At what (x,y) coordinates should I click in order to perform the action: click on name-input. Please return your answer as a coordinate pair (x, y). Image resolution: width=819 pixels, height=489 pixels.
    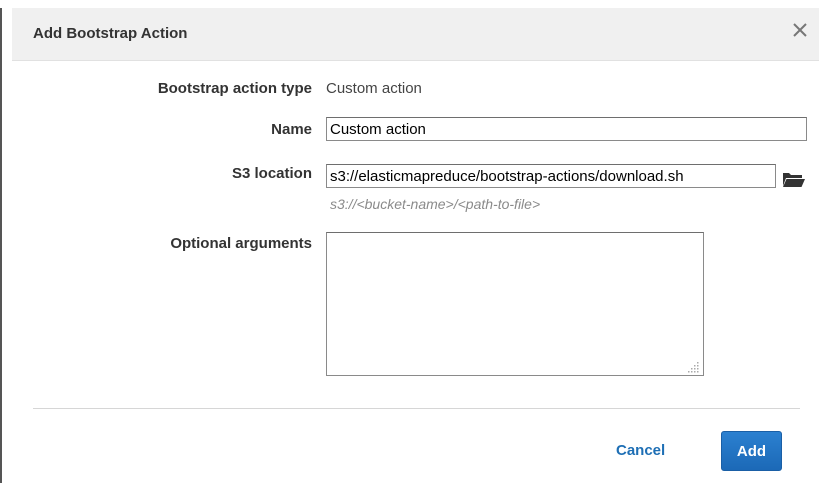
    Looking at the image, I should click on (566, 129).